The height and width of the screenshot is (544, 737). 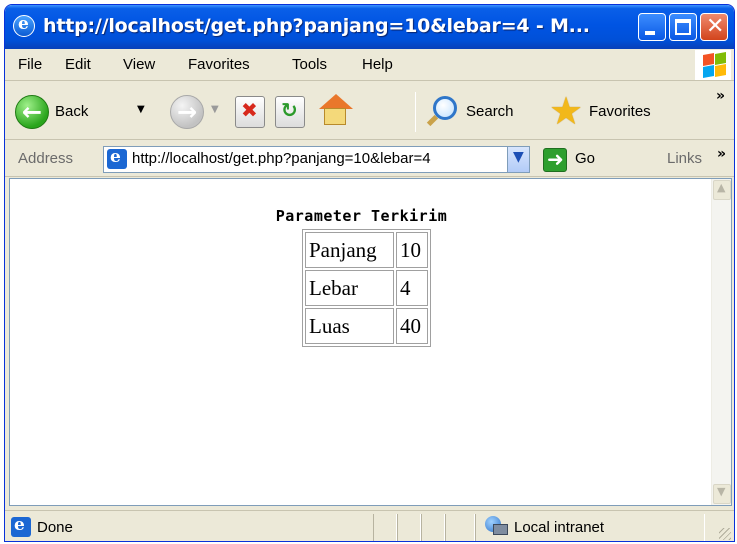 What do you see at coordinates (490, 111) in the screenshot?
I see `search-label: Search` at bounding box center [490, 111].